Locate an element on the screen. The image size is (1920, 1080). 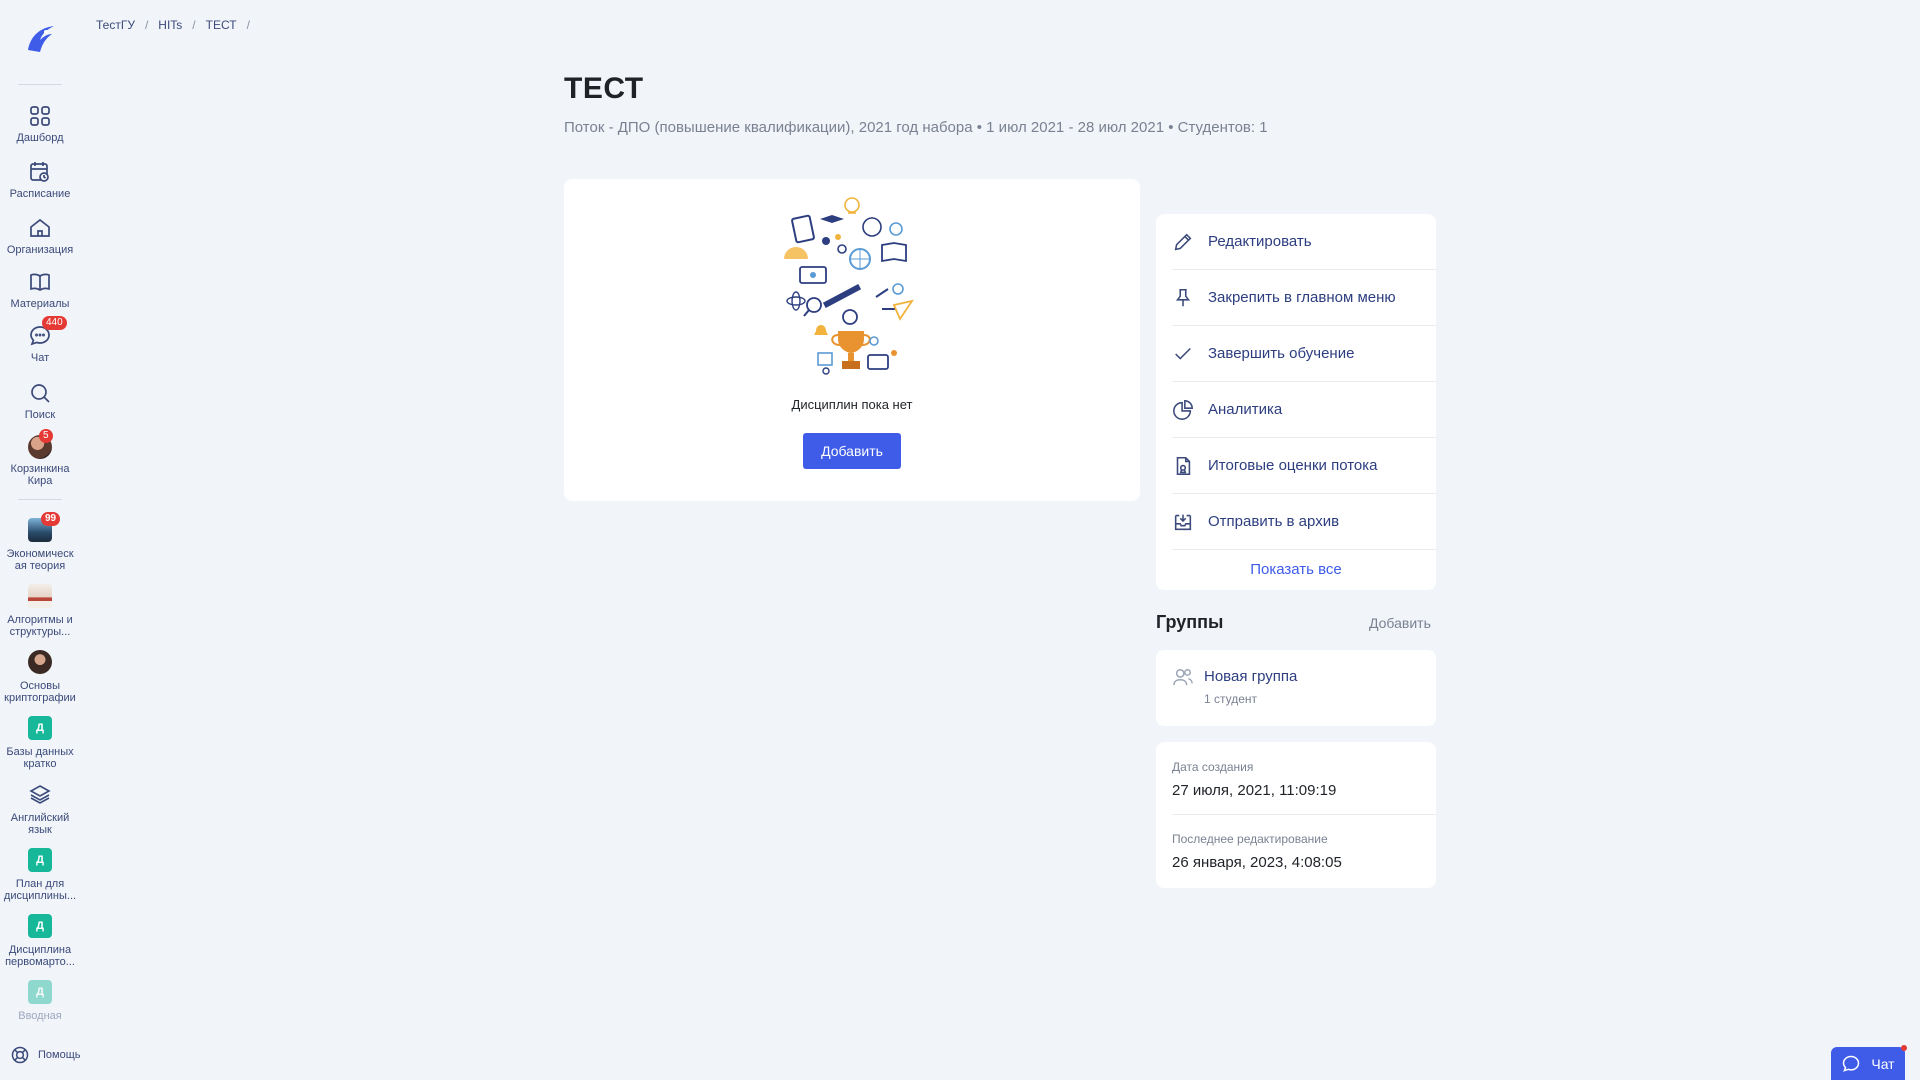
lifebuoy-icon is located at coordinates (20, 1055).